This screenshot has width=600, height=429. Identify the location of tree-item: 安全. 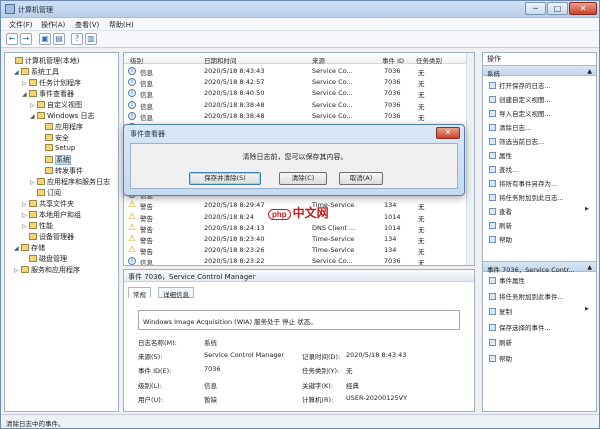
(53, 138).